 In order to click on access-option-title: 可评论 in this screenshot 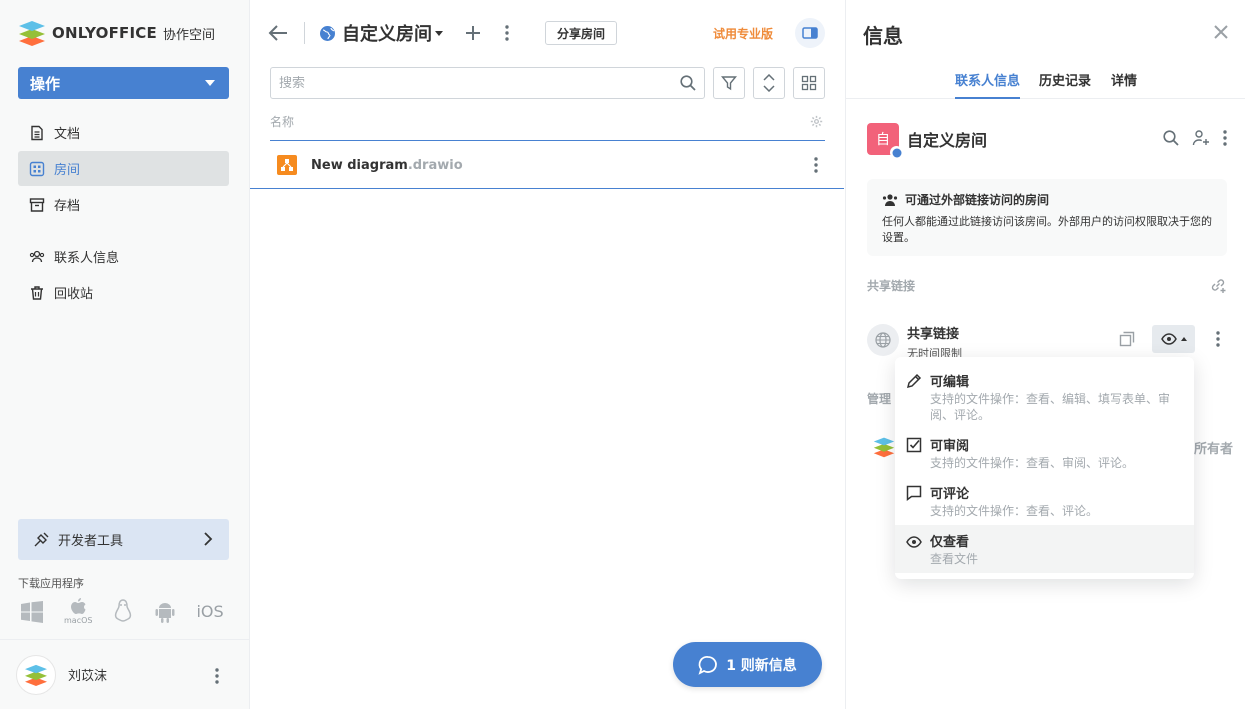, I will do `click(950, 494)`.